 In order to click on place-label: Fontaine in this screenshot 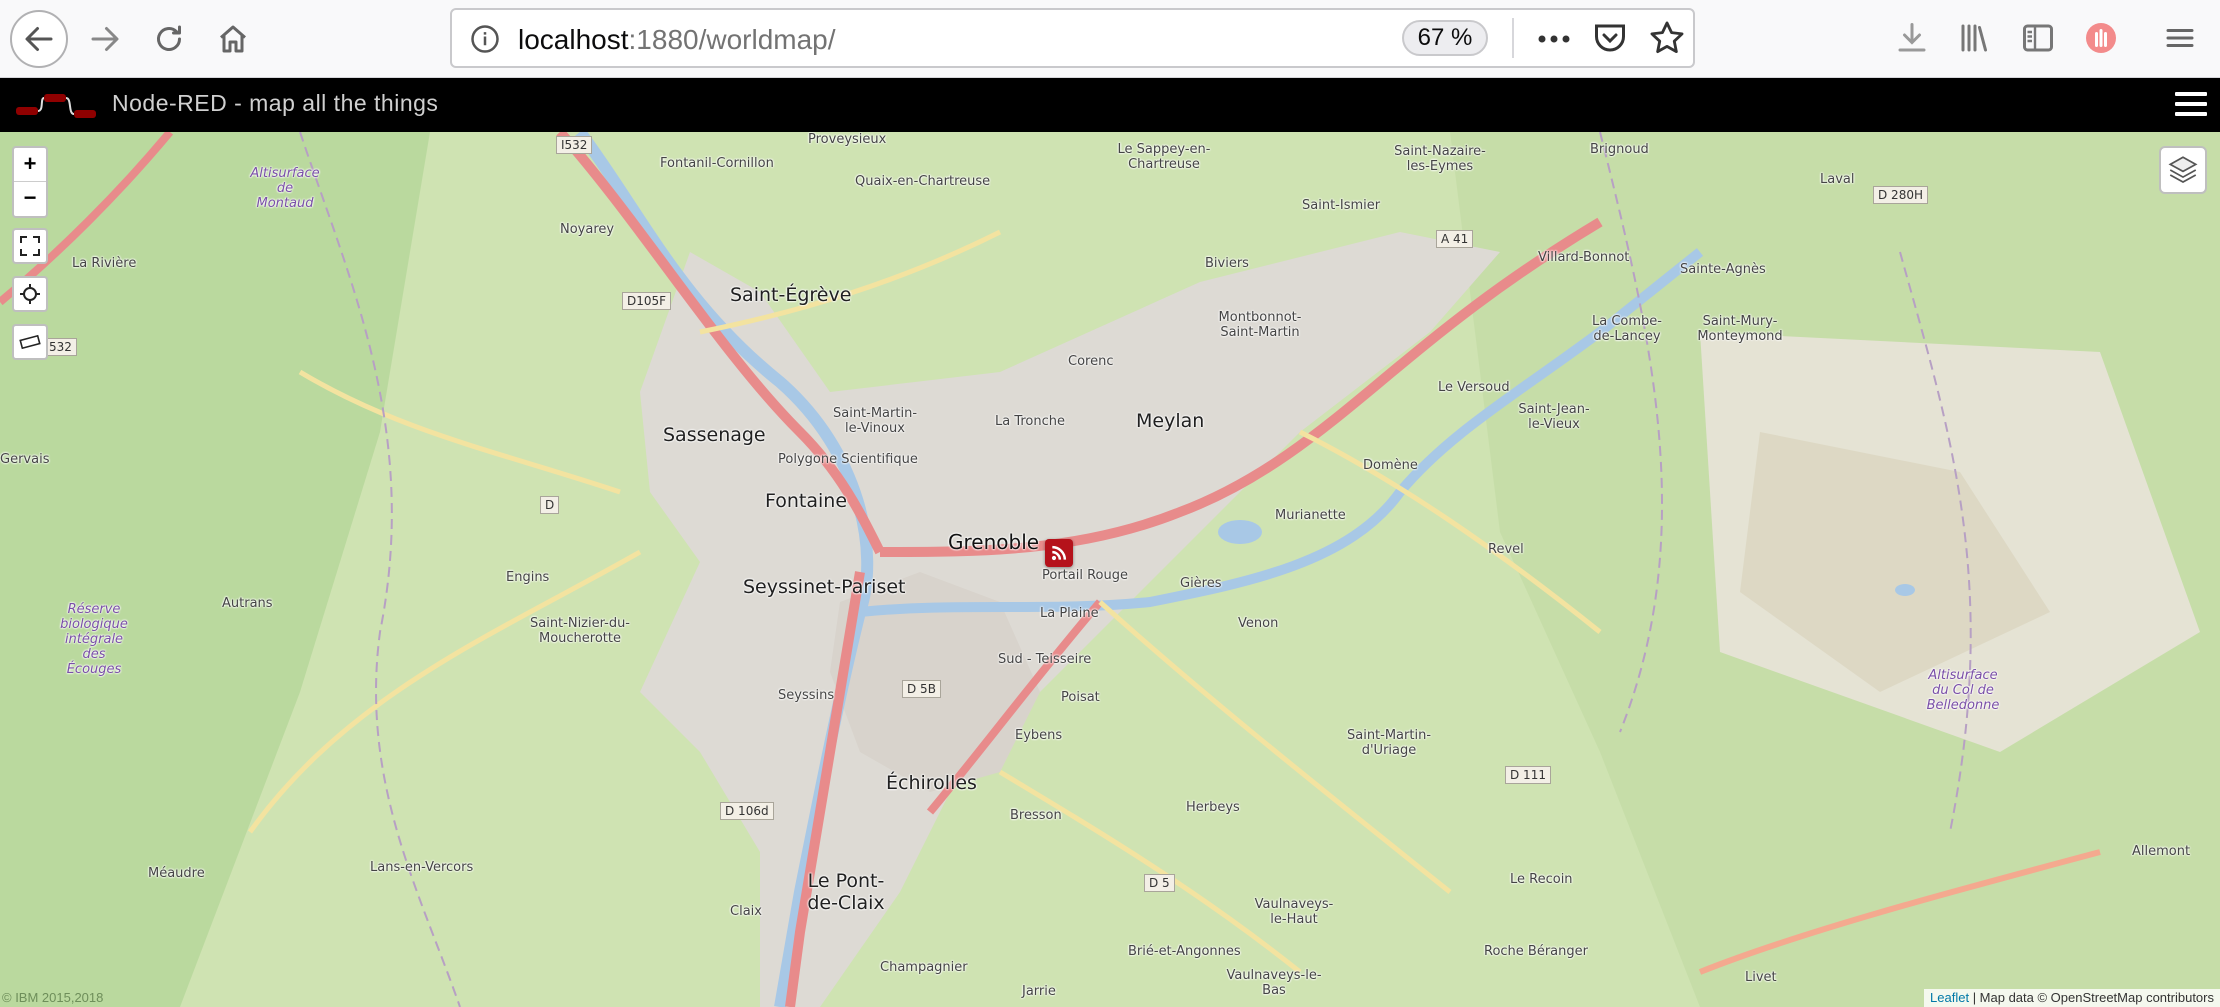, I will do `click(806, 501)`.